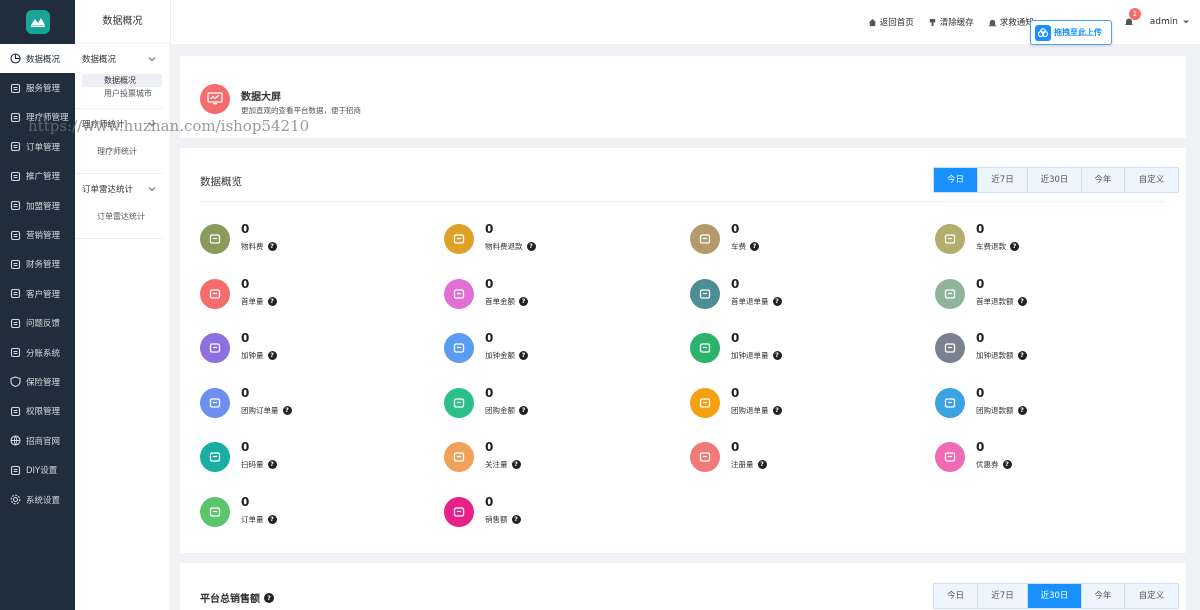 The image size is (1200, 610). I want to click on clear-cache-link: 清除缓存, so click(951, 22).